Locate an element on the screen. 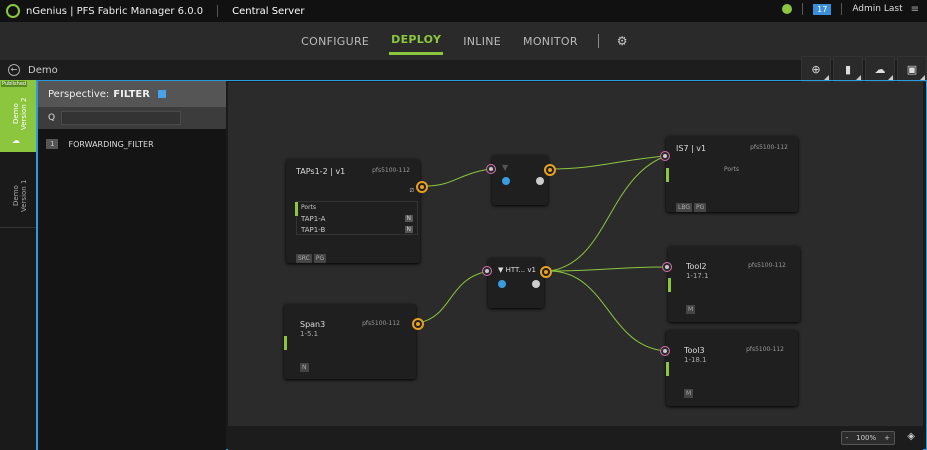 The image size is (927, 450). version-2-label: Demo Version 2 is located at coordinates (20, 114).